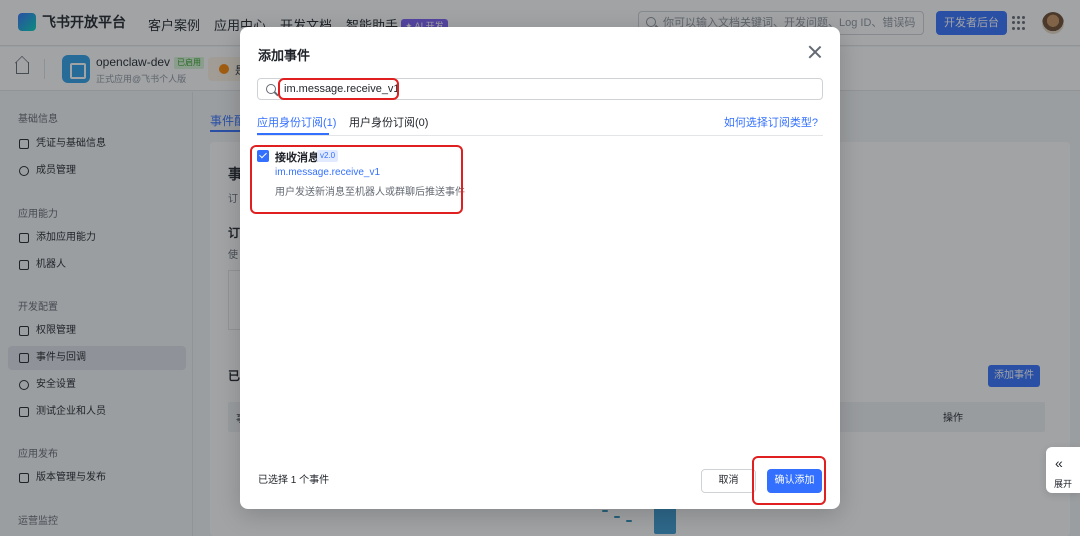  I want to click on divider, so click(540, 135).